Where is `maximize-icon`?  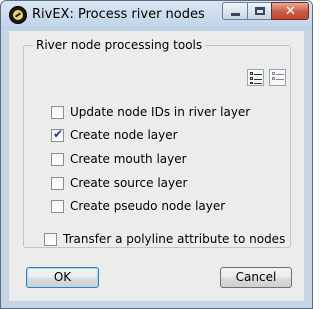
maximize-icon is located at coordinates (260, 11).